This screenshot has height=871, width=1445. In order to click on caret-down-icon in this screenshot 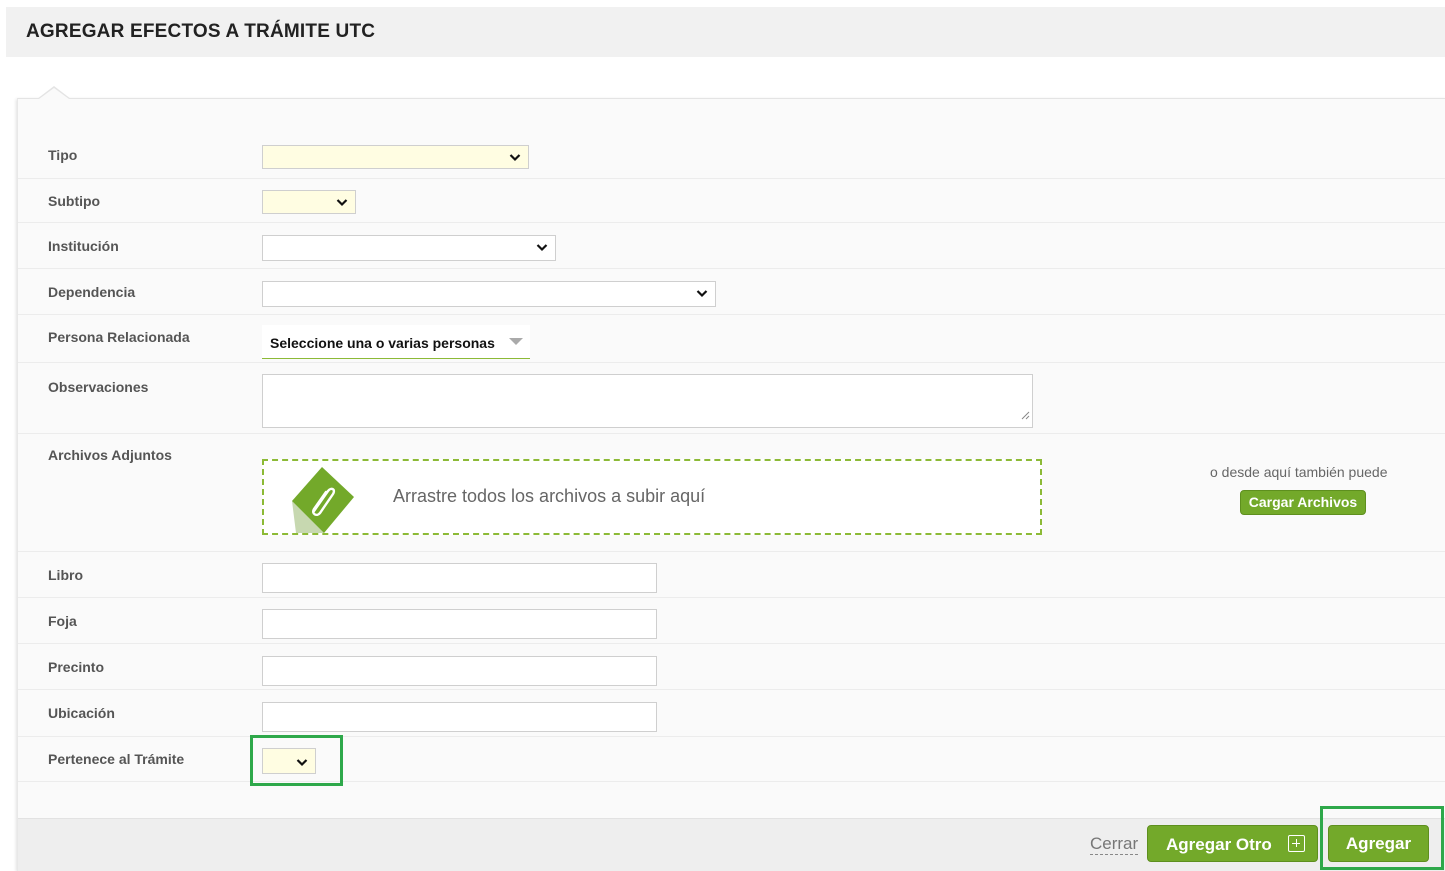, I will do `click(516, 341)`.